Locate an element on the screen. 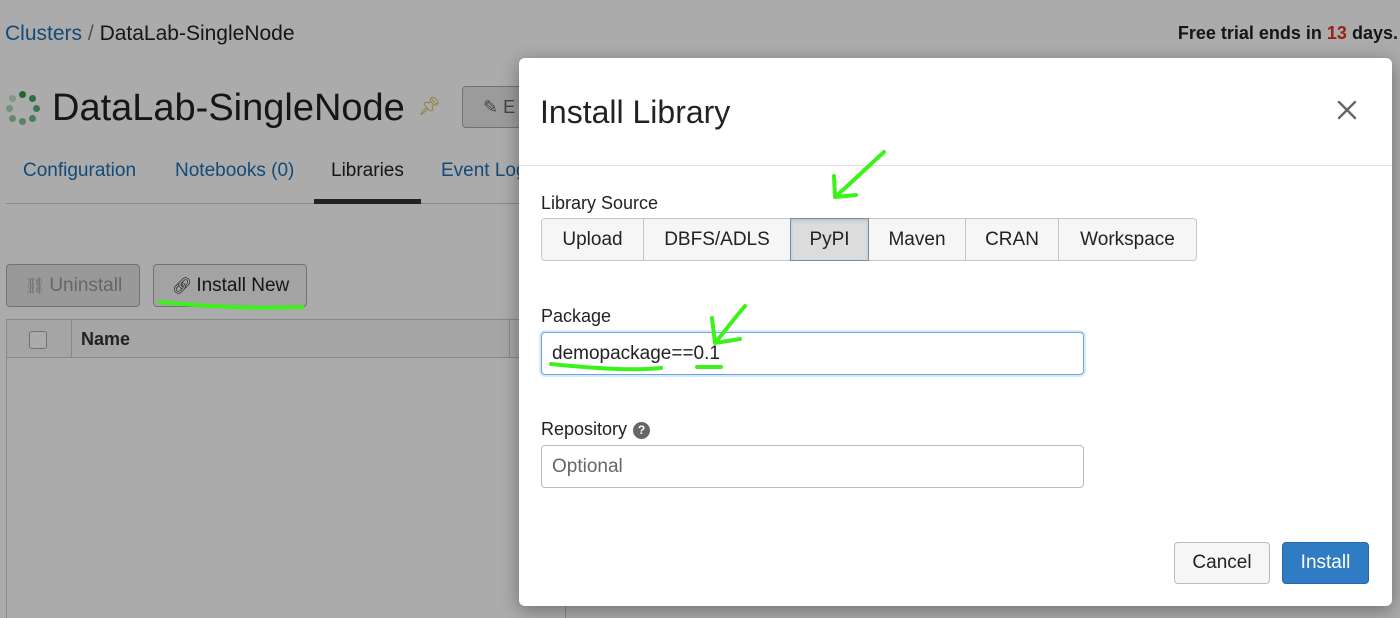 Image resolution: width=1400 pixels, height=618 pixels. repository-label-text: Repository is located at coordinates (584, 429).